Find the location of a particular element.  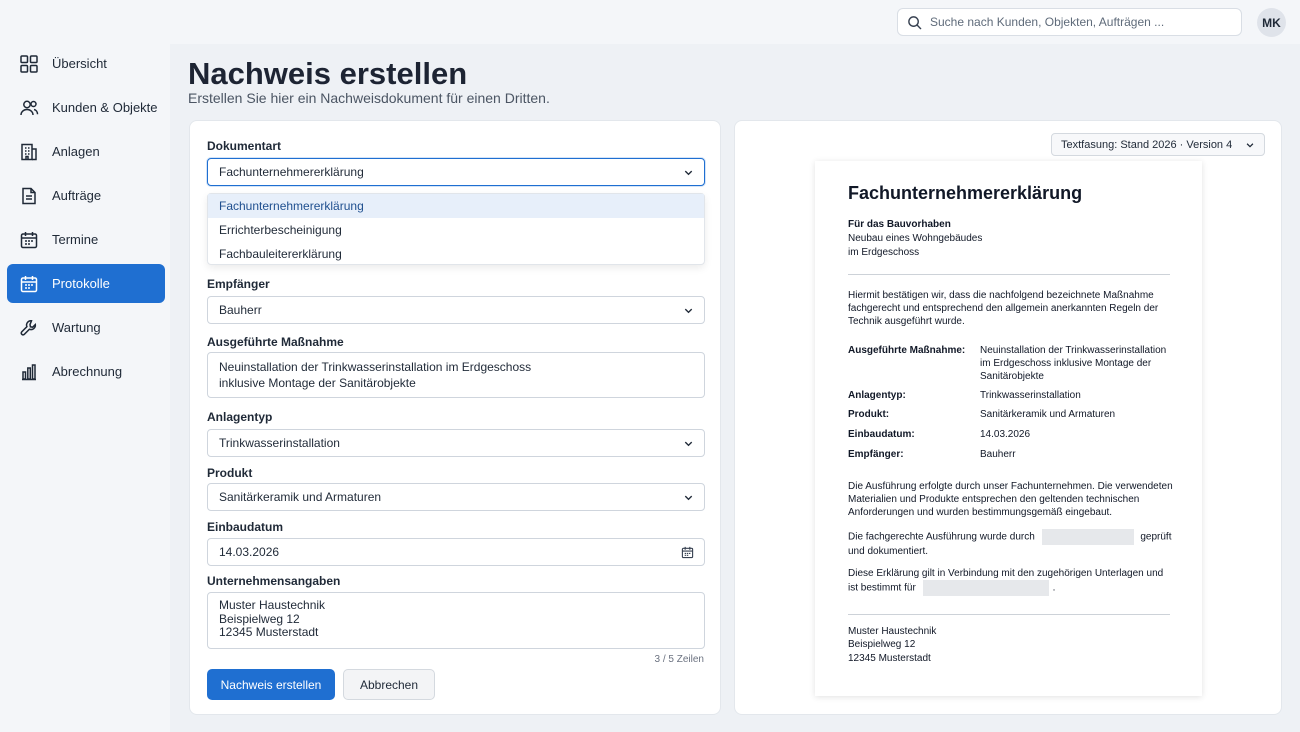

product-value: Sanitärkeramik und Armaturen is located at coordinates (300, 497).